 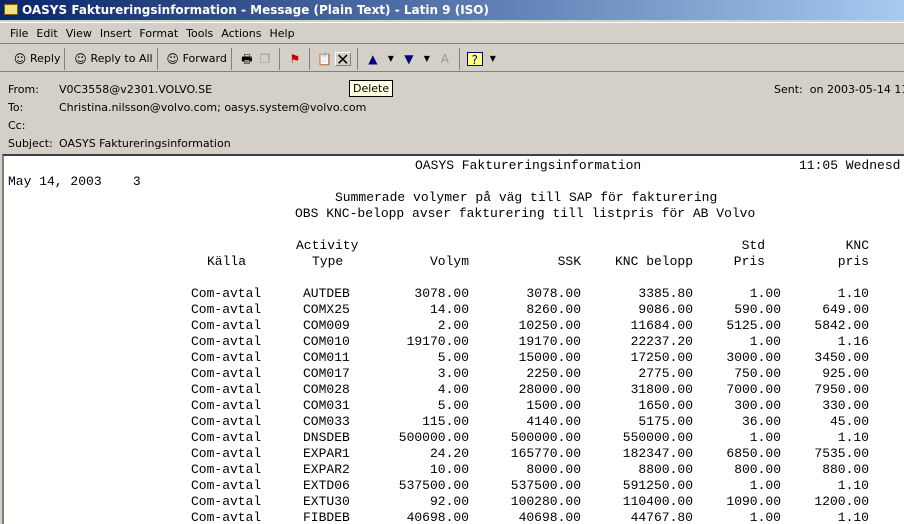 What do you see at coordinates (135, 89) in the screenshot?
I see `from-value: V0C3558@v2301.VOLVO.SE` at bounding box center [135, 89].